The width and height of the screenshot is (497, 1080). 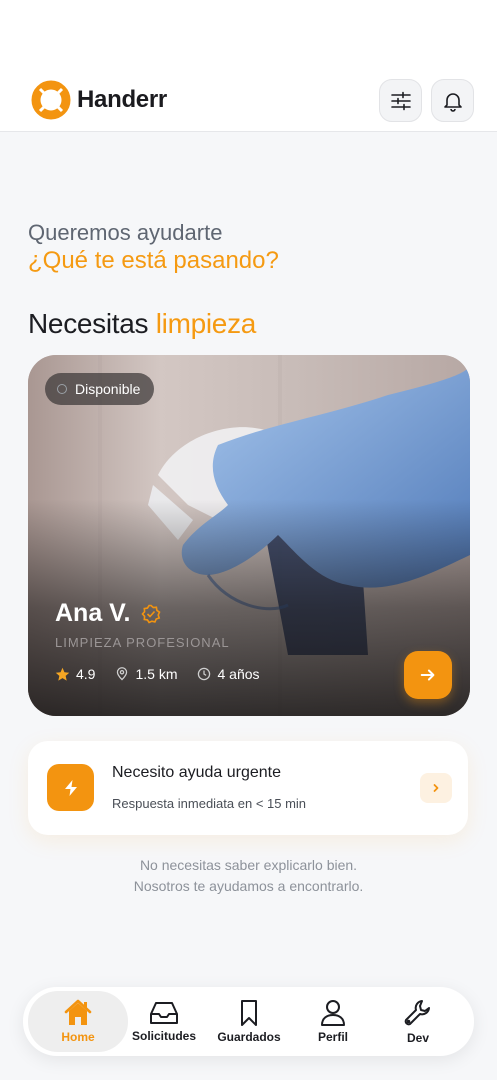 What do you see at coordinates (62, 389) in the screenshot?
I see `status-dot-icon` at bounding box center [62, 389].